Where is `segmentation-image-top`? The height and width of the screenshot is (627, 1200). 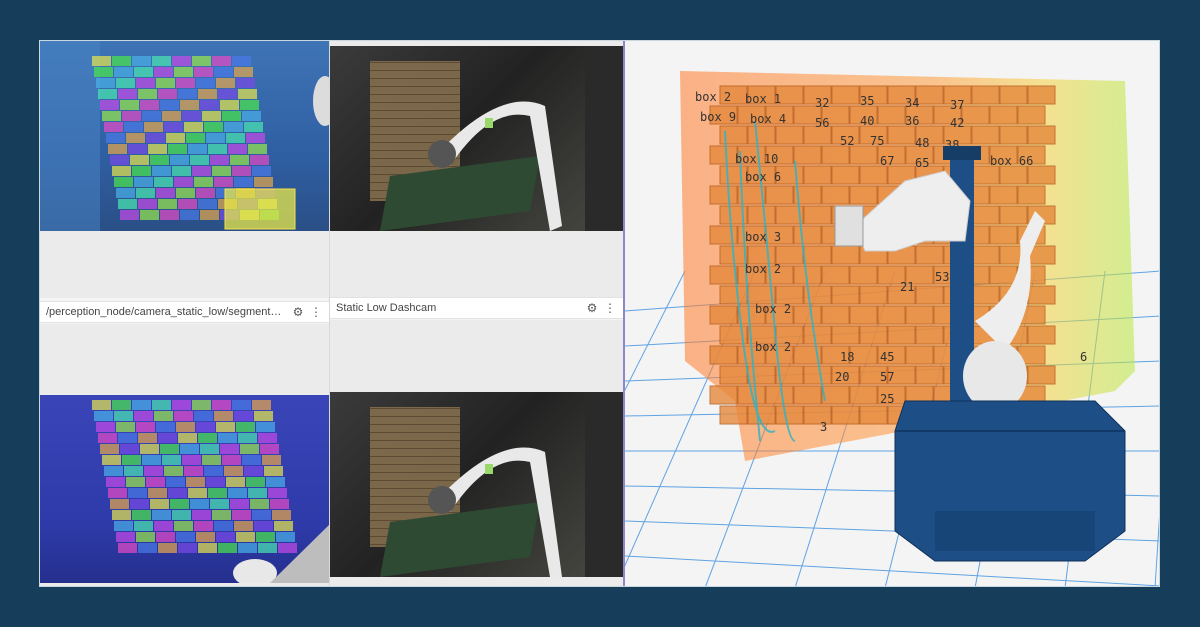
segmentation-image-top is located at coordinates (184, 136).